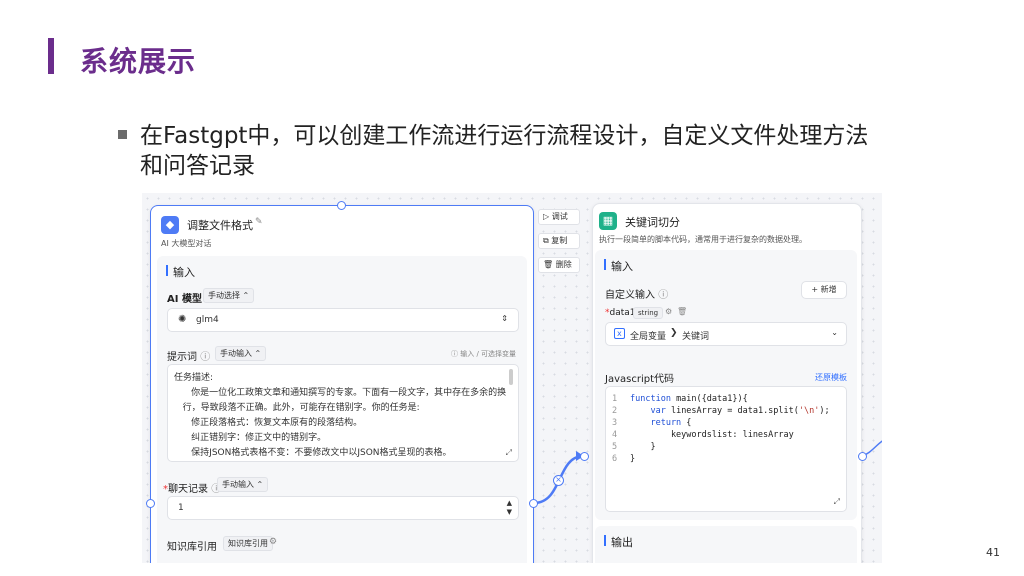  What do you see at coordinates (726, 334) in the screenshot?
I see `var-reference-select: x 全局变量 ❯ 关键词 ⌄` at bounding box center [726, 334].